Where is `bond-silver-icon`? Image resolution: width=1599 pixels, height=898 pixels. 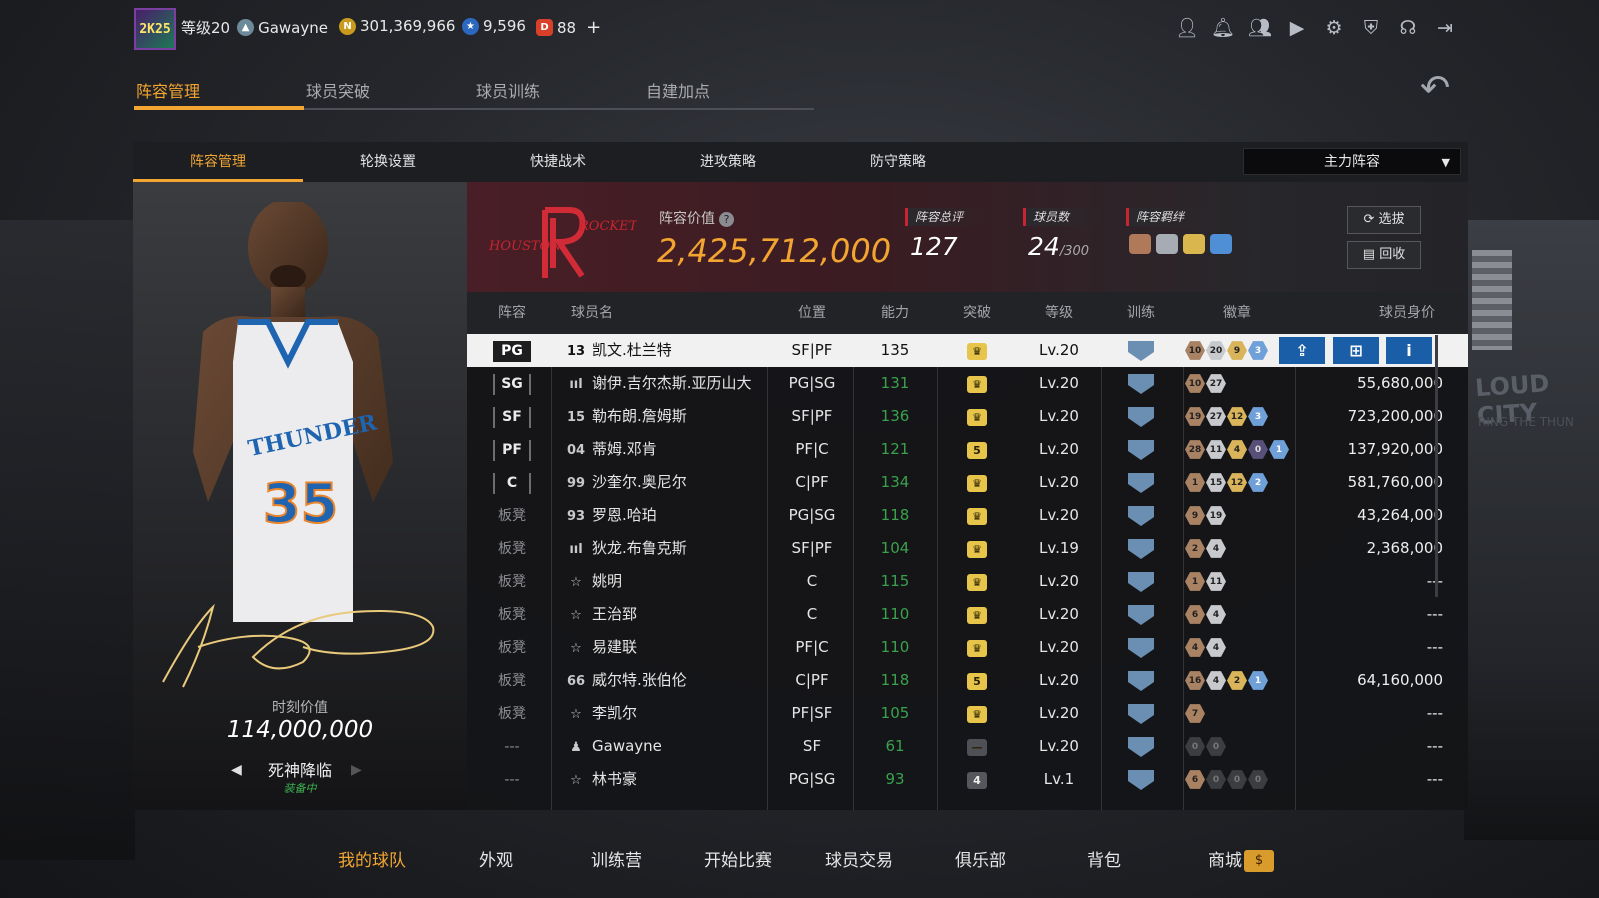
bond-silver-icon is located at coordinates (1167, 244).